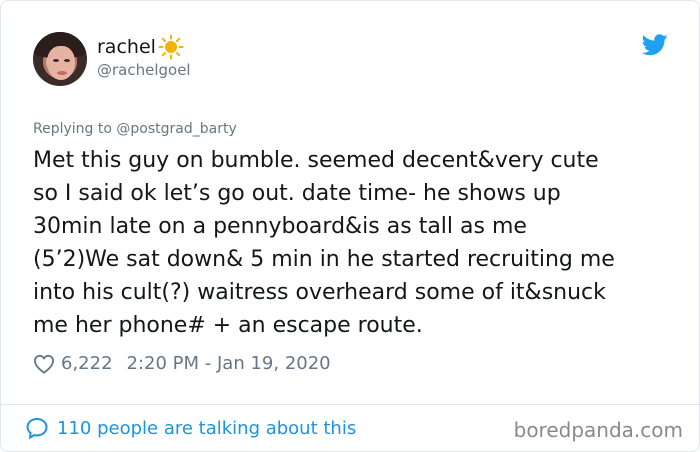 This screenshot has width=700, height=452. I want to click on conversation-link-label: 110 people are talking about this, so click(206, 428).